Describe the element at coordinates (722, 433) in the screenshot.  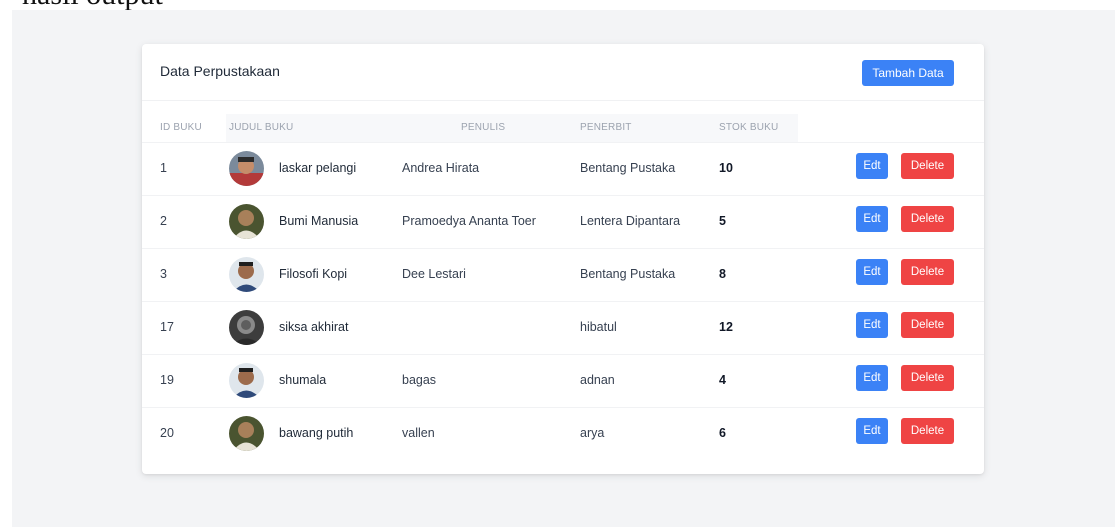
I see `book-stock: 6` at that location.